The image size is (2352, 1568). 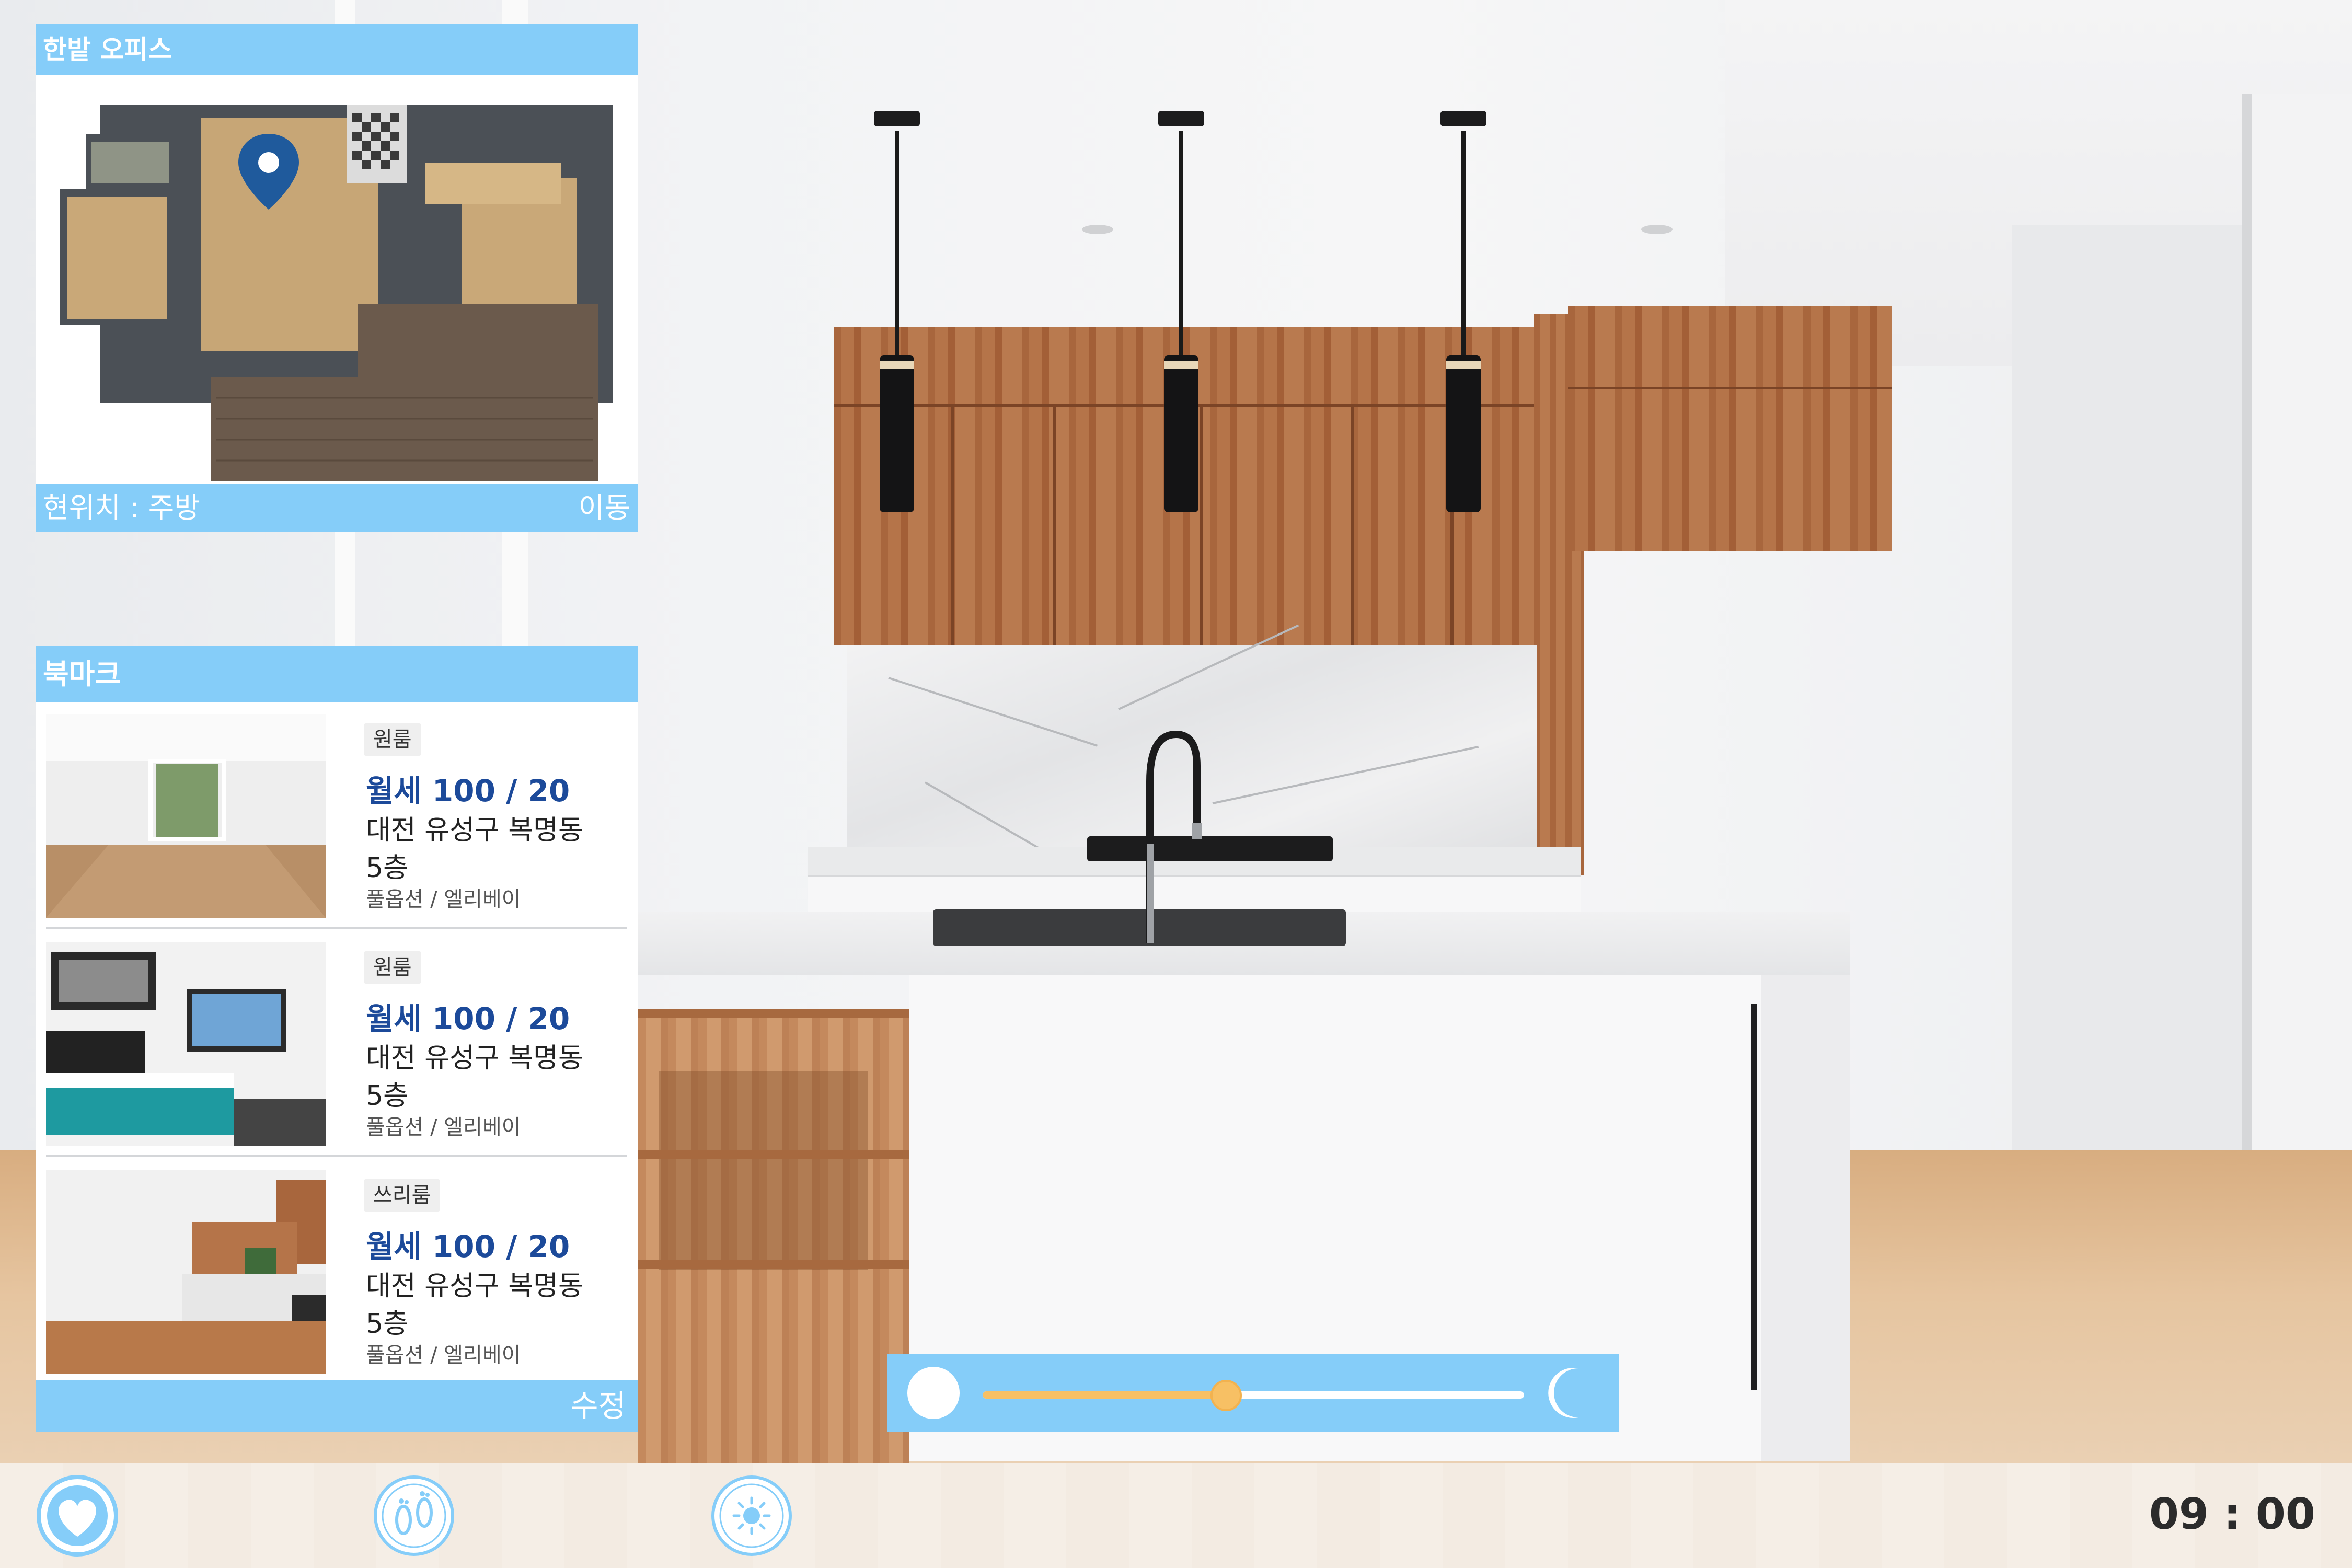 I want to click on footprints-icon, so click(x=414, y=1515).